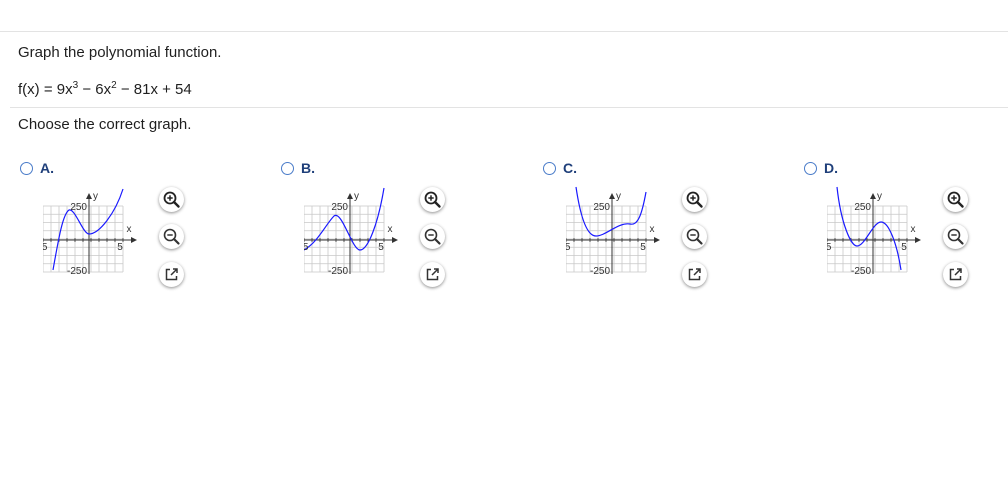 The height and width of the screenshot is (484, 1008). What do you see at coordinates (570, 168) in the screenshot?
I see `option-c-label: C.` at bounding box center [570, 168].